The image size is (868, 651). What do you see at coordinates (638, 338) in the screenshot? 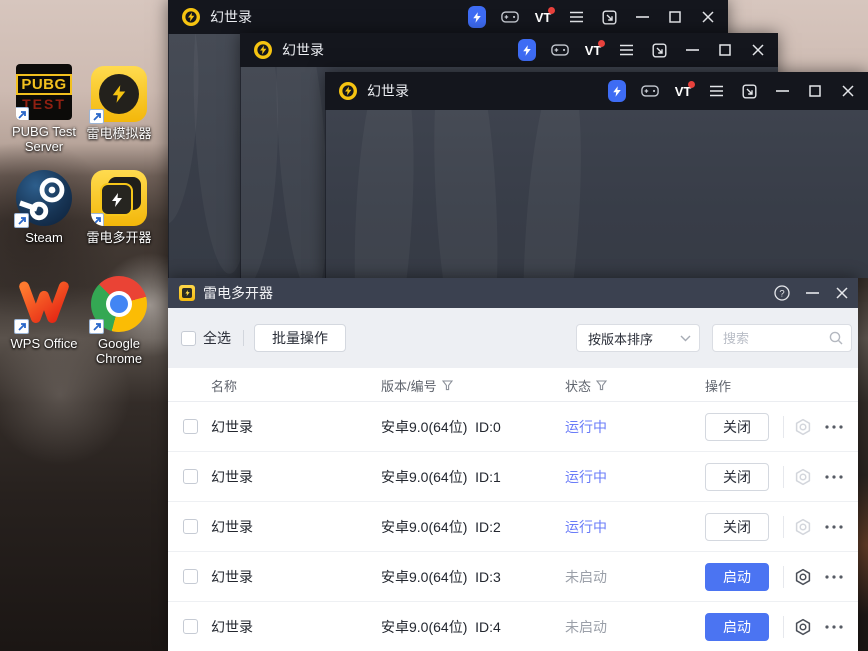
I see `sort-dropdown: 按版本排序` at bounding box center [638, 338].